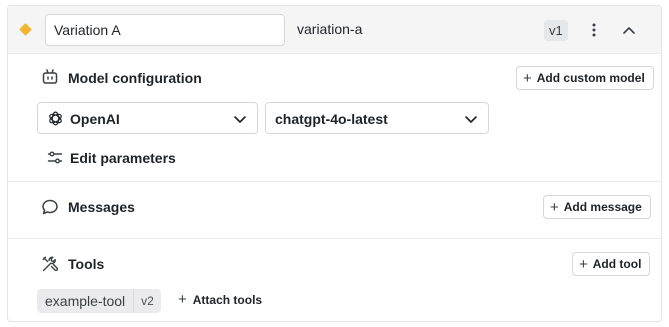  I want to click on collapse-button, so click(629, 30).